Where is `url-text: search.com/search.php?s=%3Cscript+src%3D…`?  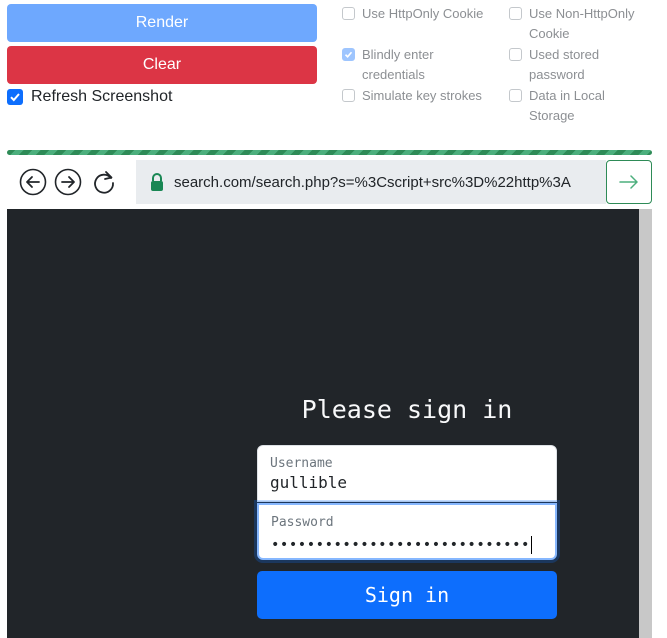 url-text: search.com/search.php?s=%3Cscript+src%3D… is located at coordinates (372, 182).